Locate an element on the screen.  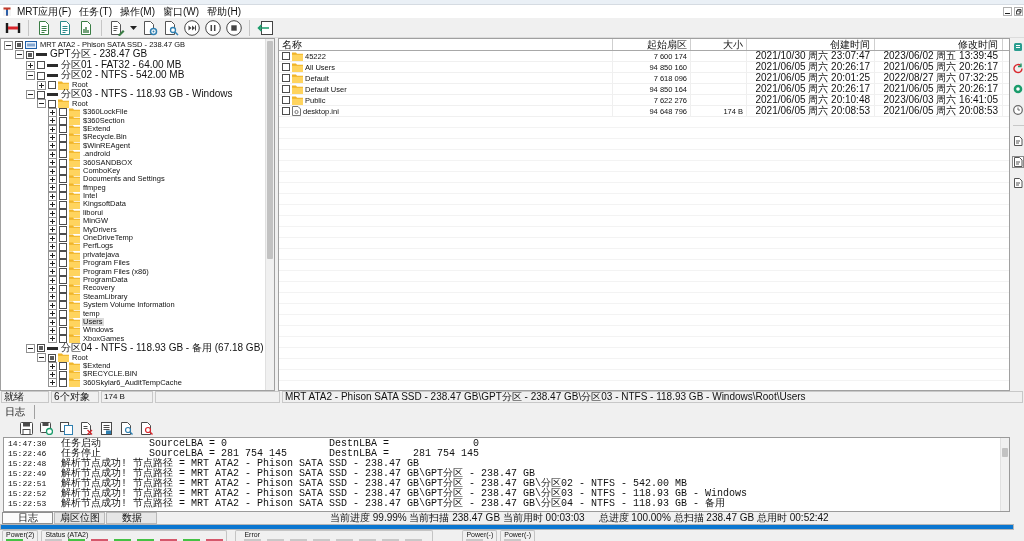
tree-item: GPT分区 - 238.47 GB is located at coordinates (99, 54).